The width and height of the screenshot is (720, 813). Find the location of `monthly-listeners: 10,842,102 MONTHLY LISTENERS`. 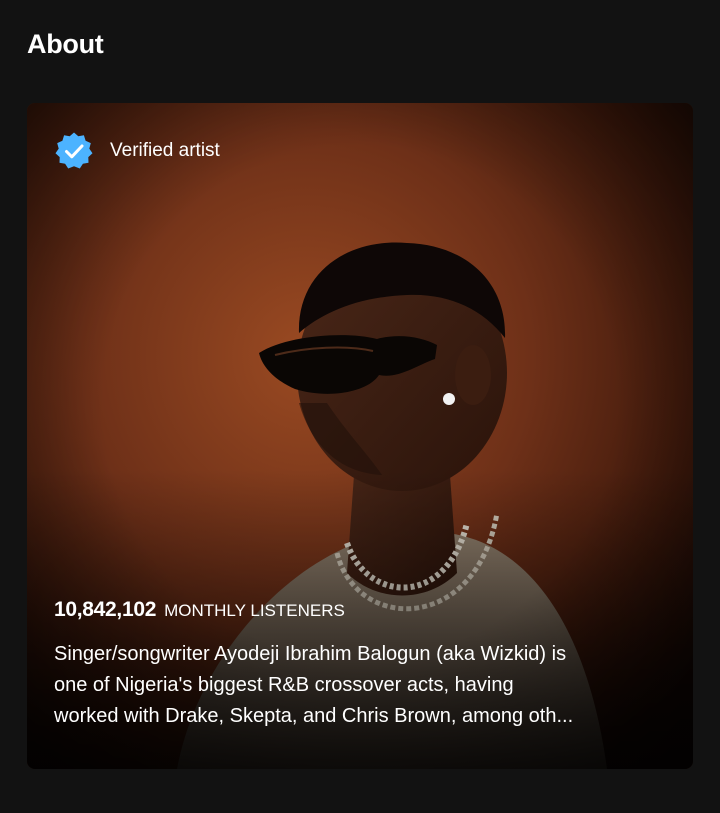

monthly-listeners: 10,842,102 MONTHLY LISTENERS is located at coordinates (199, 610).